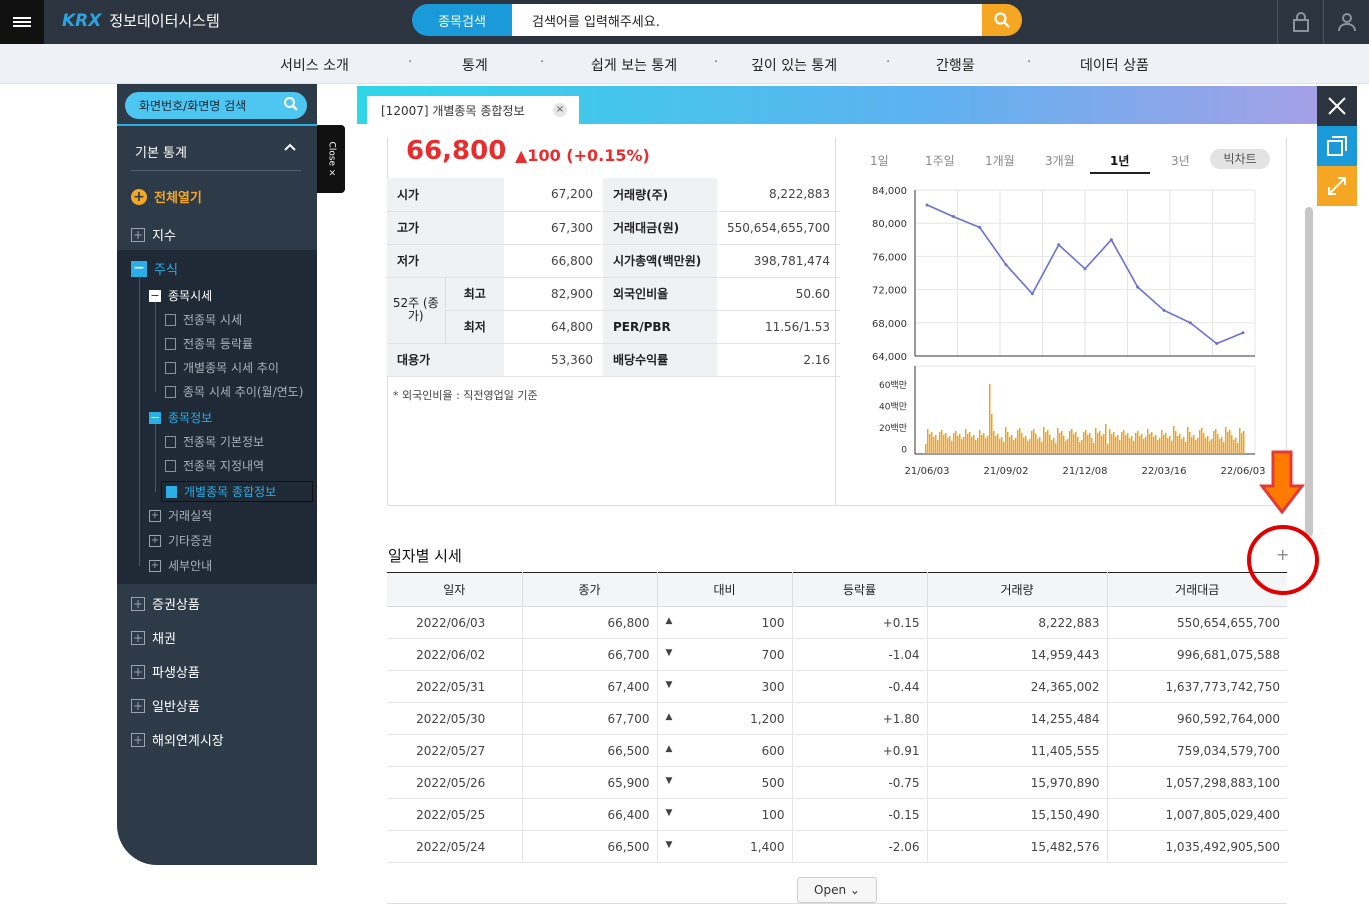  I want to click on sidebar-item-other-securities: + 기타증권, so click(180, 540).